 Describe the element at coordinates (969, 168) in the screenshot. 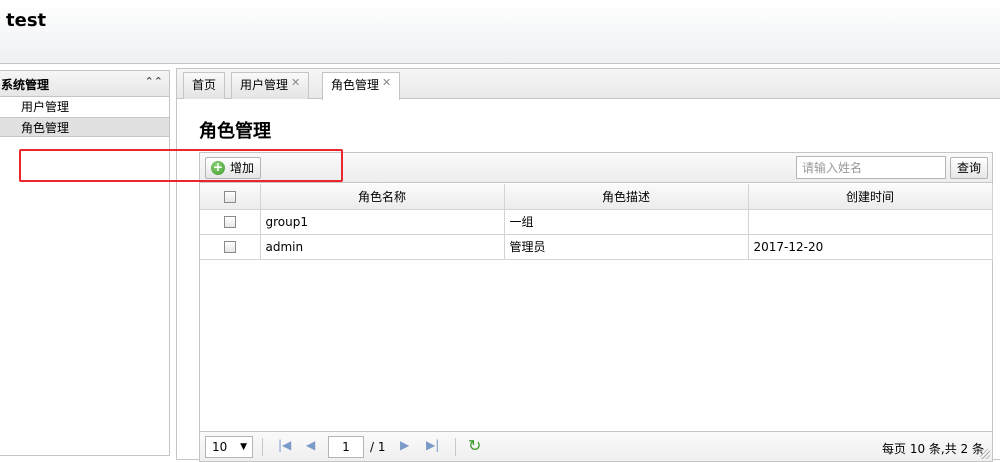

I see `search-button: 查询` at that location.